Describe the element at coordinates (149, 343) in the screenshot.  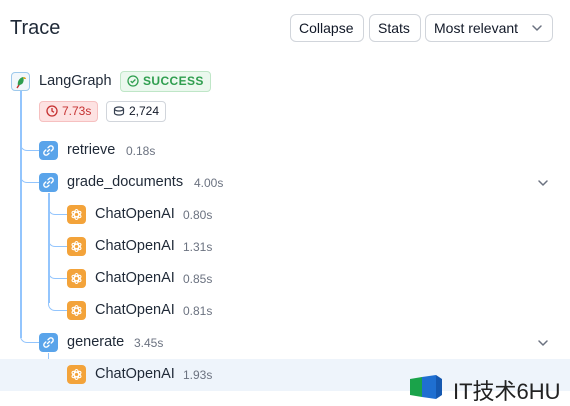
I see `run-duration: 3.45s` at that location.